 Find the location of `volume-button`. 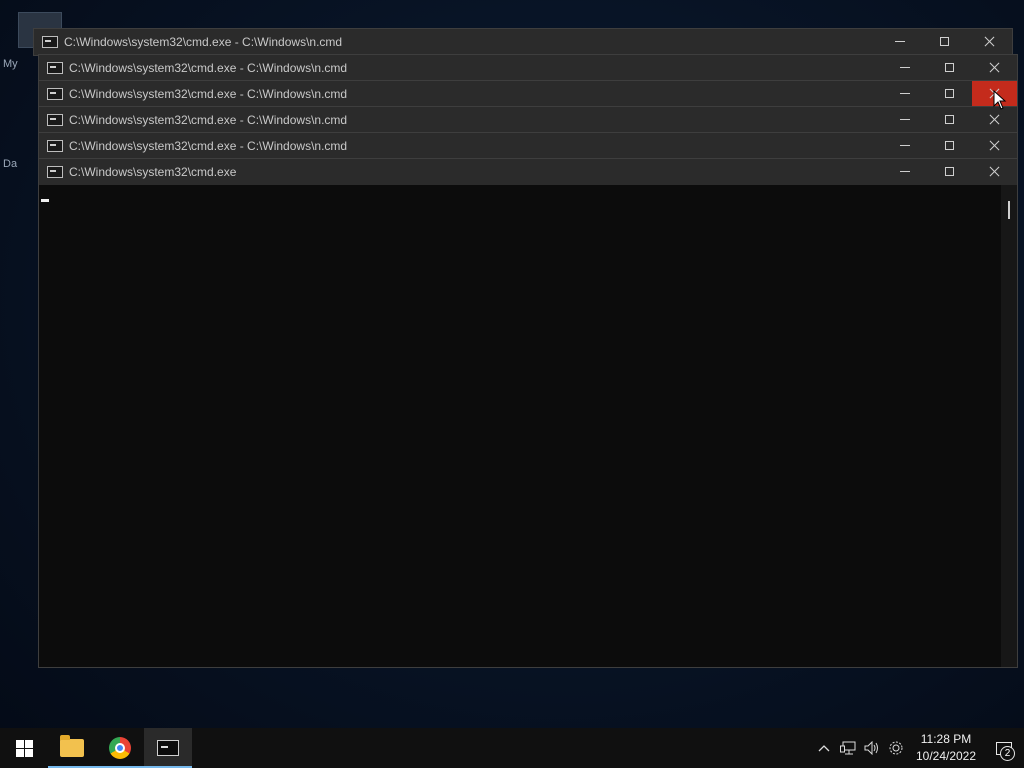

volume-button is located at coordinates (872, 748).